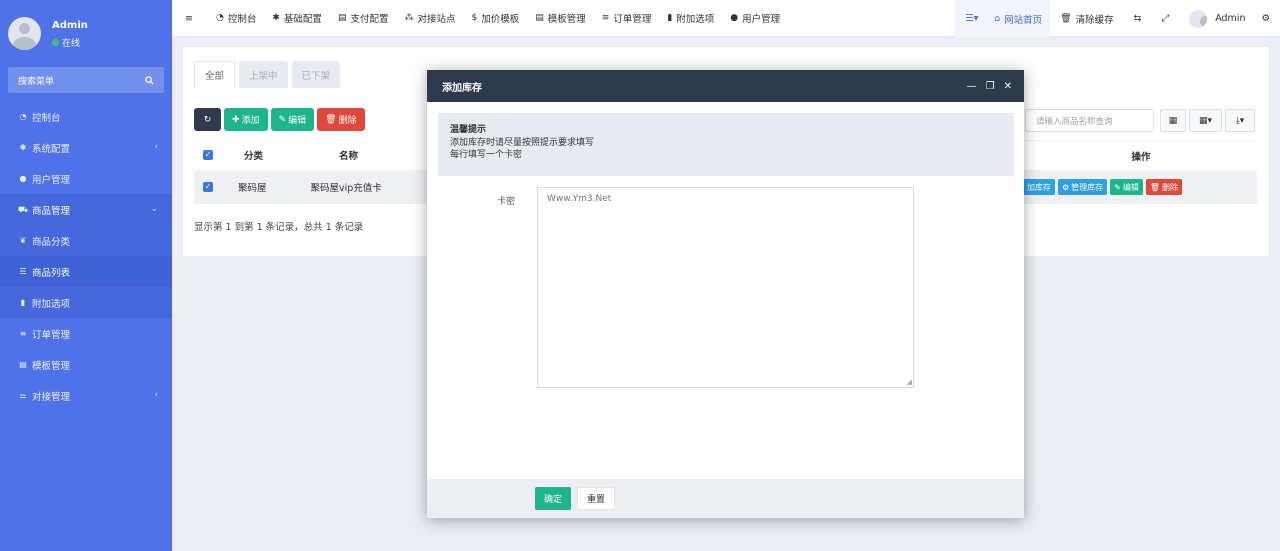  I want to click on dialog-controls: — ❐ ✕, so click(989, 86).